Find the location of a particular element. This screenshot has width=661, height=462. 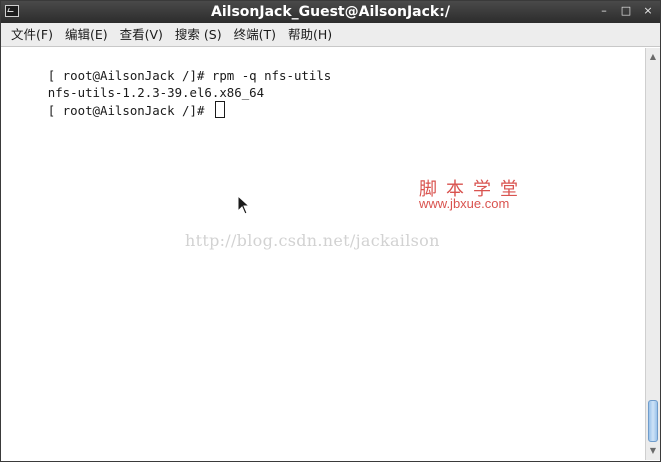

window-title: AilsonJack_Guest@AilsonJack:/ is located at coordinates (330, 12).